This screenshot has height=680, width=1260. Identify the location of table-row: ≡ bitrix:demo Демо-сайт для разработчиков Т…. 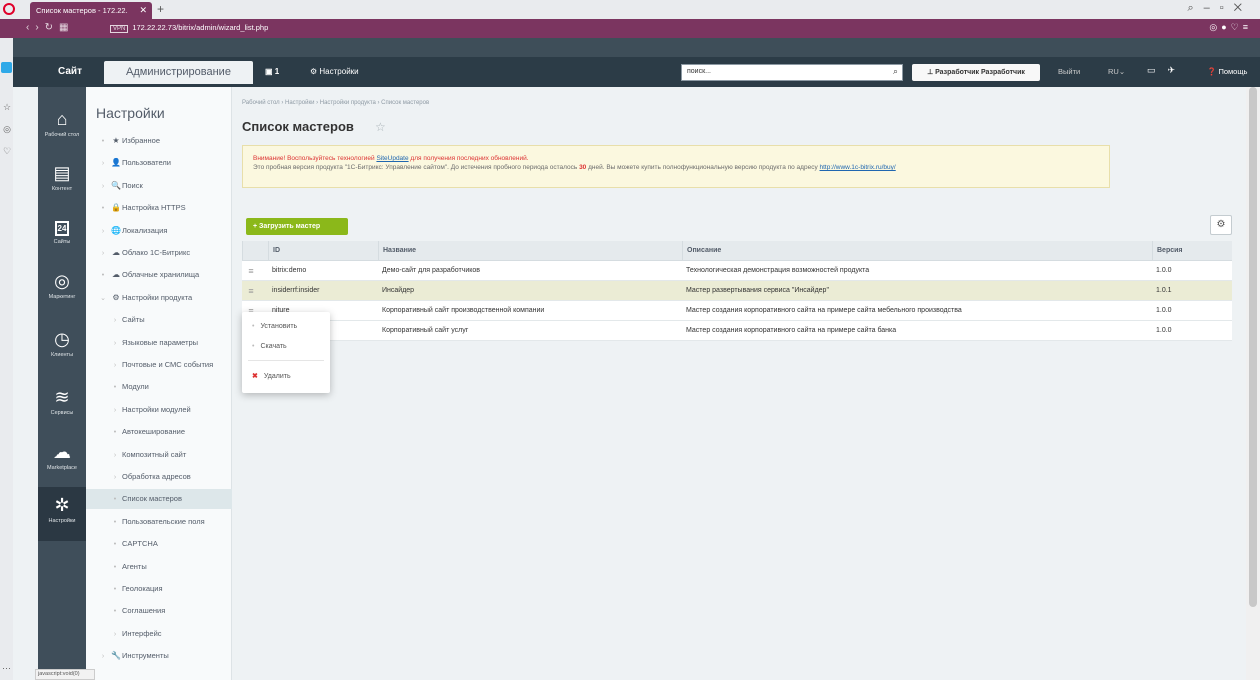
(737, 271).